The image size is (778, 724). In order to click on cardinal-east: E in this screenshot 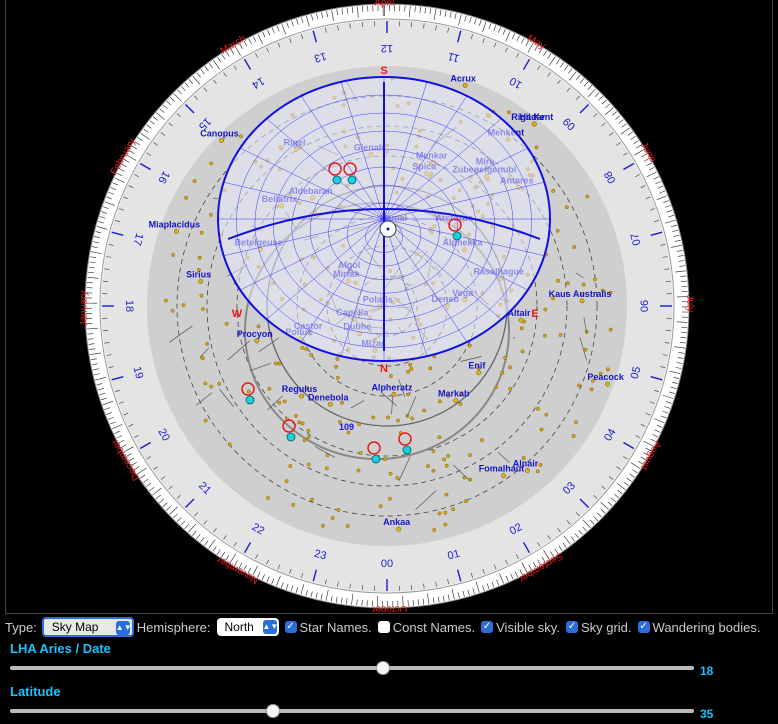, I will do `click(534, 314)`.